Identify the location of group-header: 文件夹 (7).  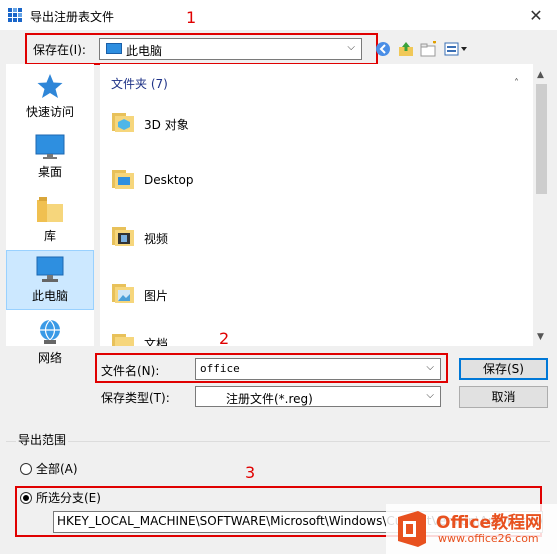
(139, 84).